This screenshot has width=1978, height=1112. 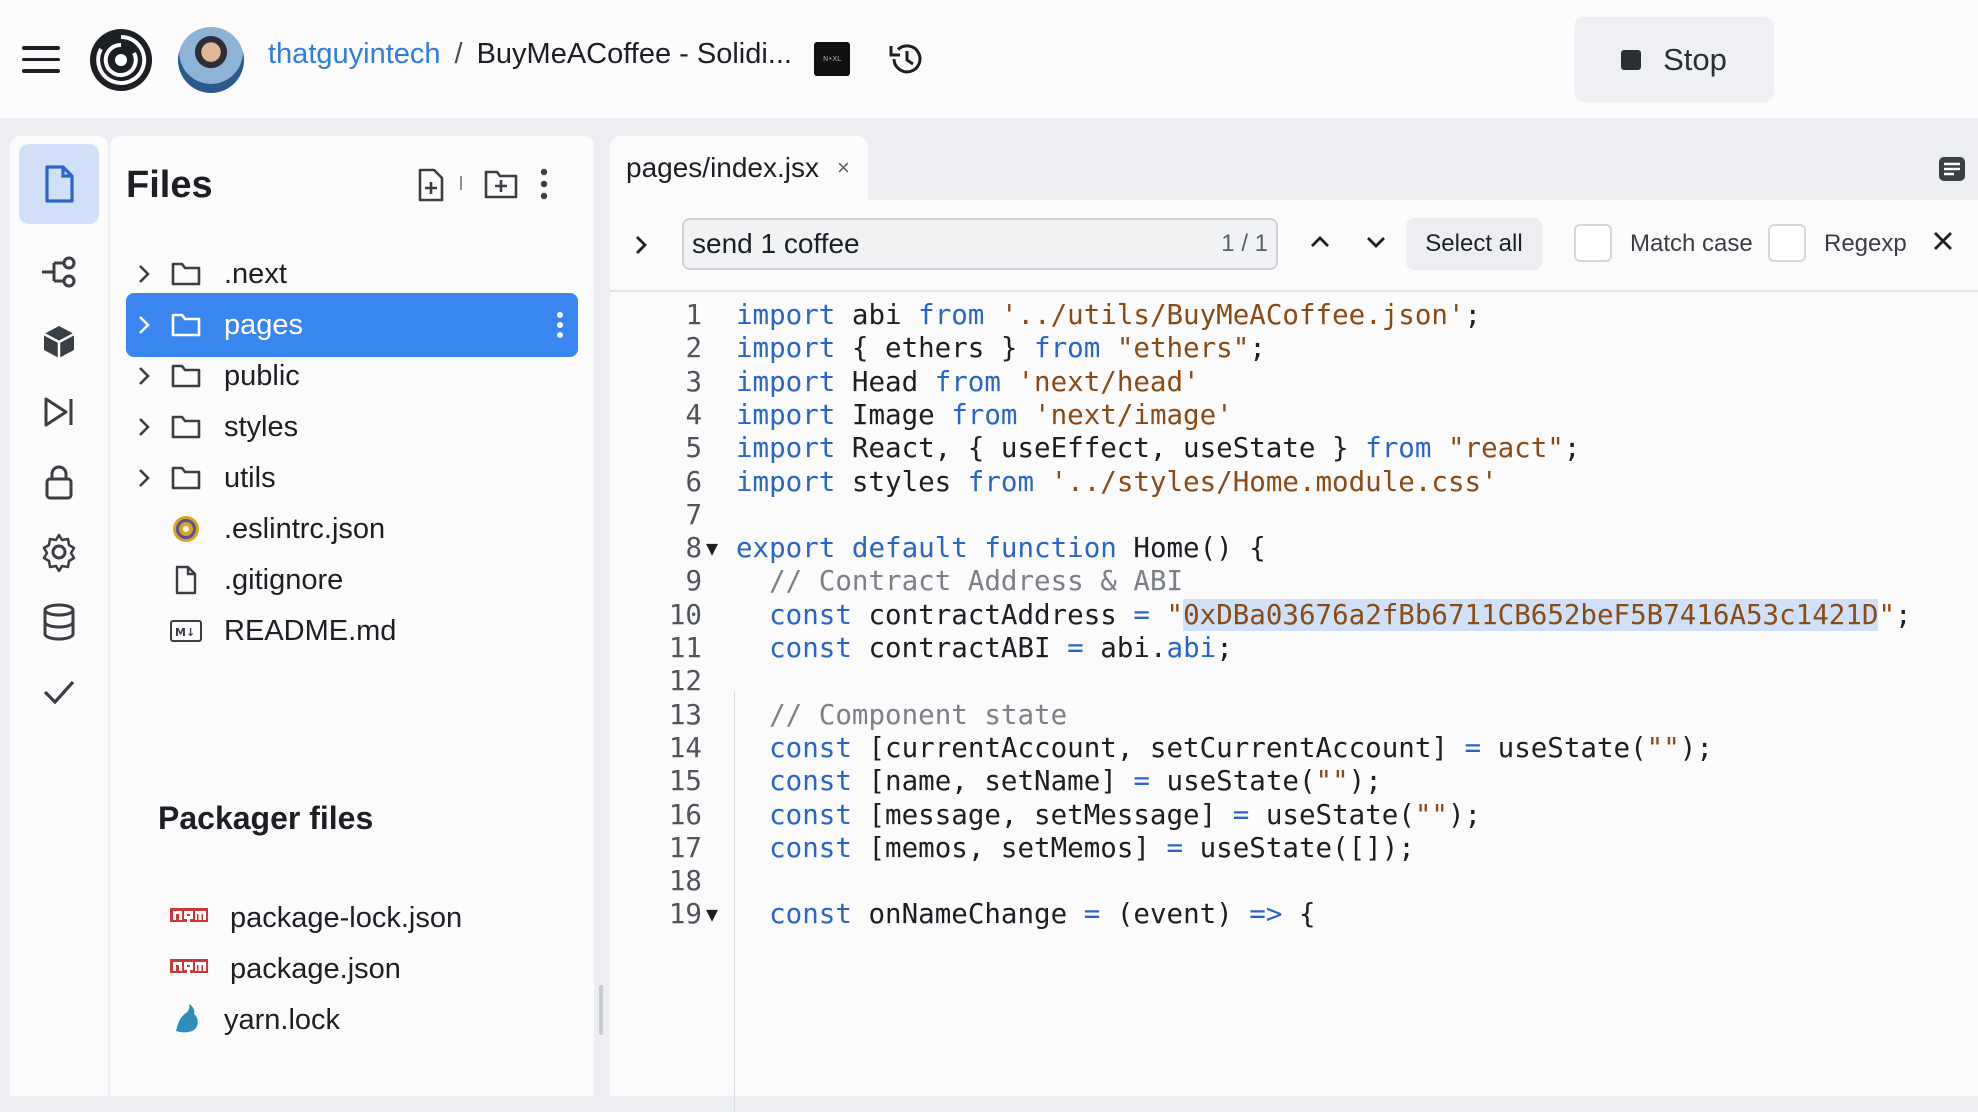 I want to click on files-more-button, so click(x=544, y=184).